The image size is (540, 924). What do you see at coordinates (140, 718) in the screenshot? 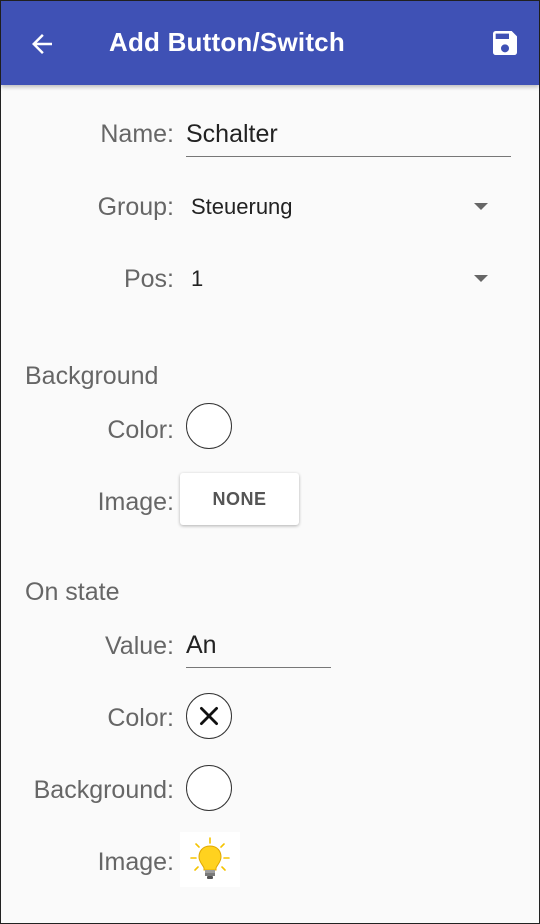
I see `on-color-label: Color:` at bounding box center [140, 718].